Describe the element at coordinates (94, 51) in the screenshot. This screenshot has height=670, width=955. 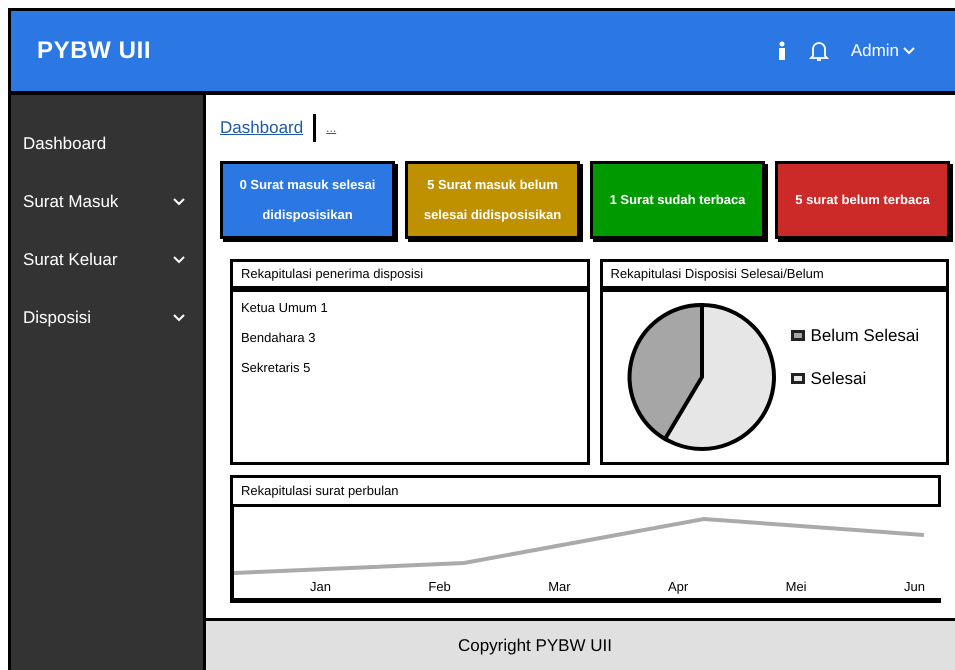
I see `app-title: PYBW UII` at that location.